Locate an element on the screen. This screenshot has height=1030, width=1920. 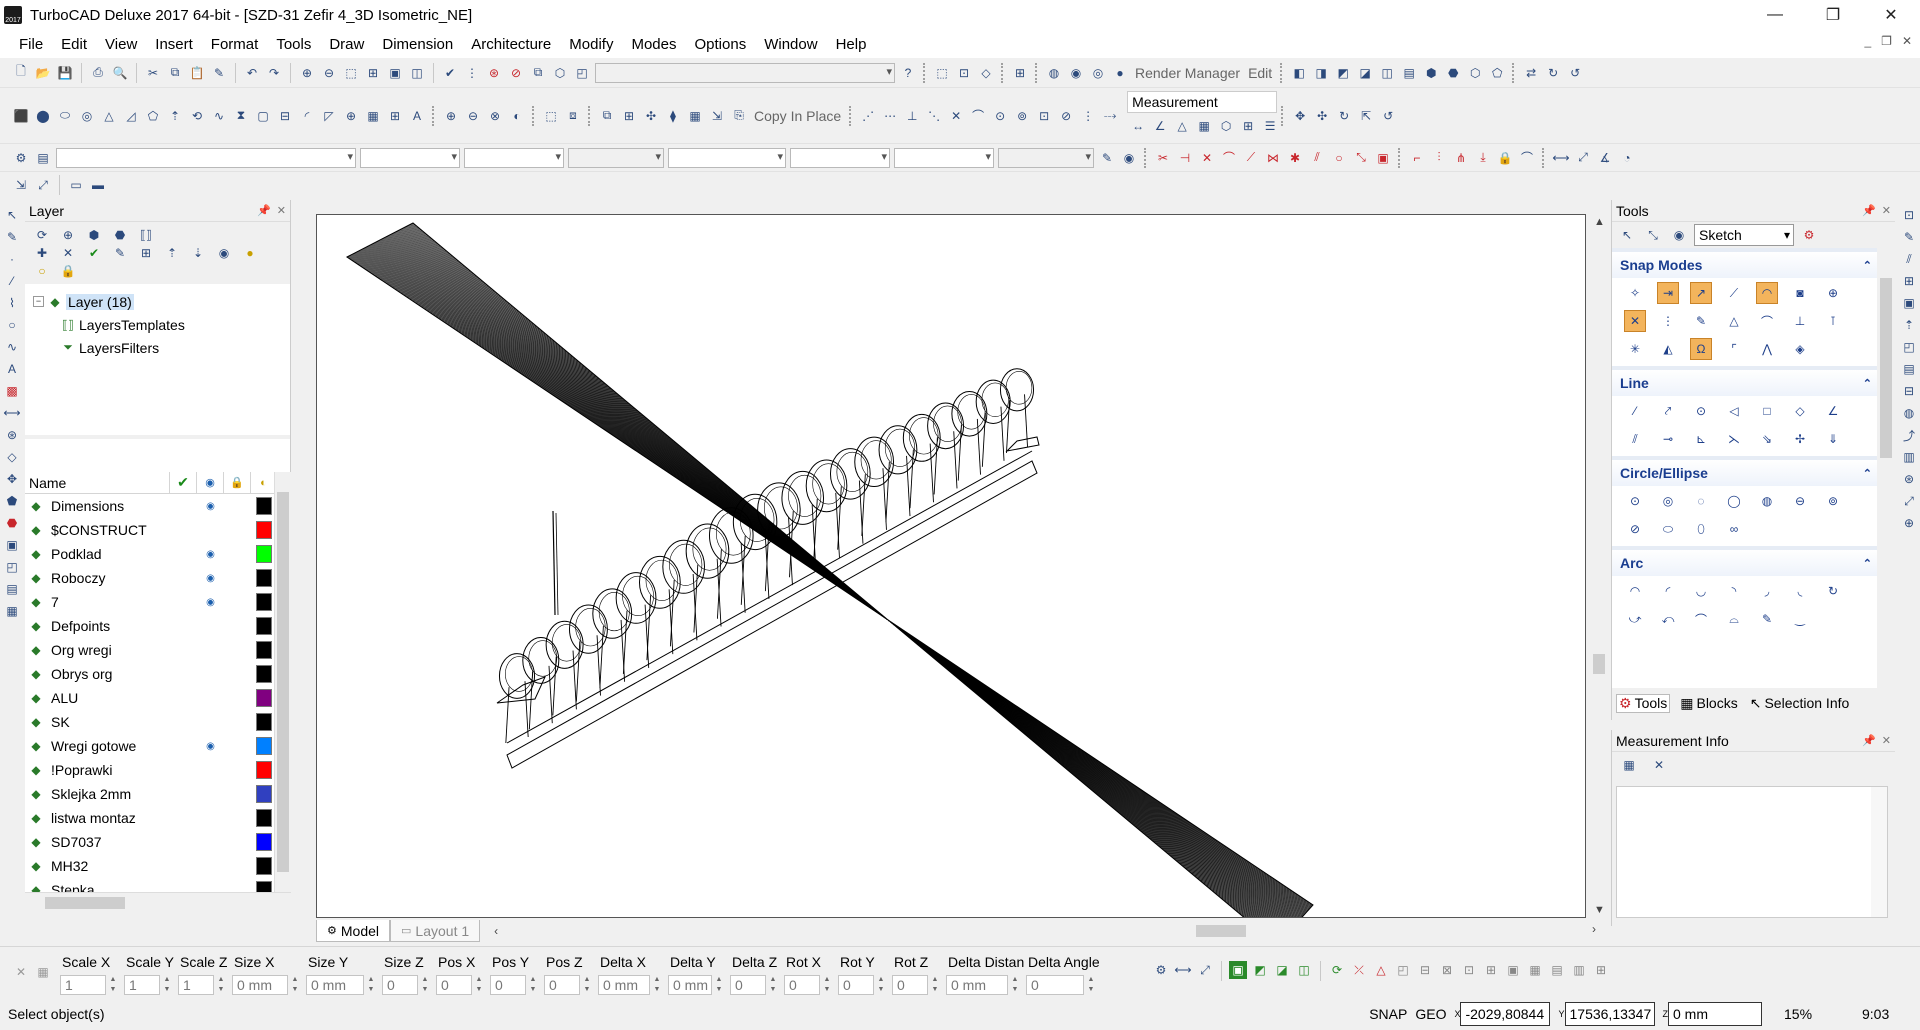
table-icon: ▦ is located at coordinates (1629, 765).